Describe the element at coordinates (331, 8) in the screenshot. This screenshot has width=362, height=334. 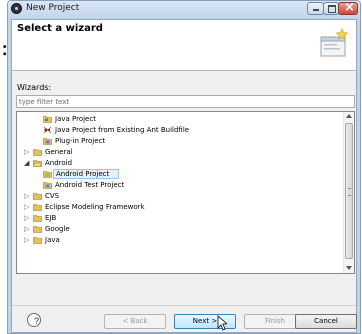
I see `maximize-button` at that location.